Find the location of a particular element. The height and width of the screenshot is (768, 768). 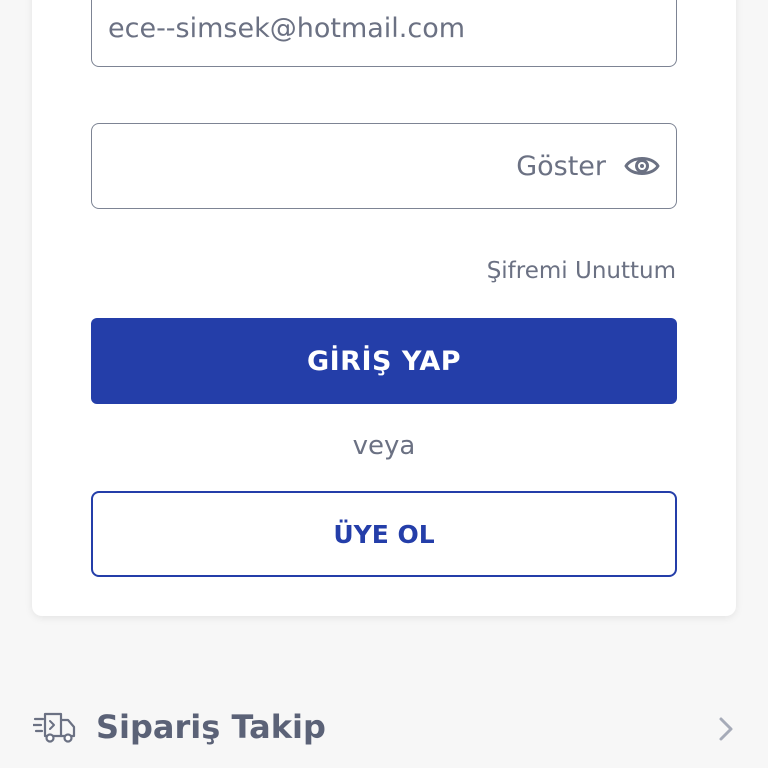

show-password-toggle: Göster is located at coordinates (588, 166).